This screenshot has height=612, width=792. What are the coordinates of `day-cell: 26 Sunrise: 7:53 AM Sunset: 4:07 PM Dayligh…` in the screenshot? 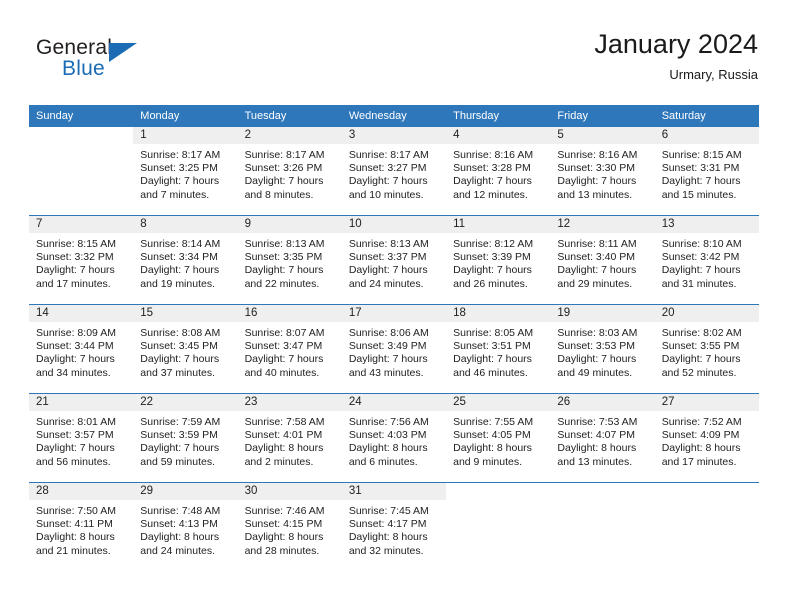 It's located at (602, 438).